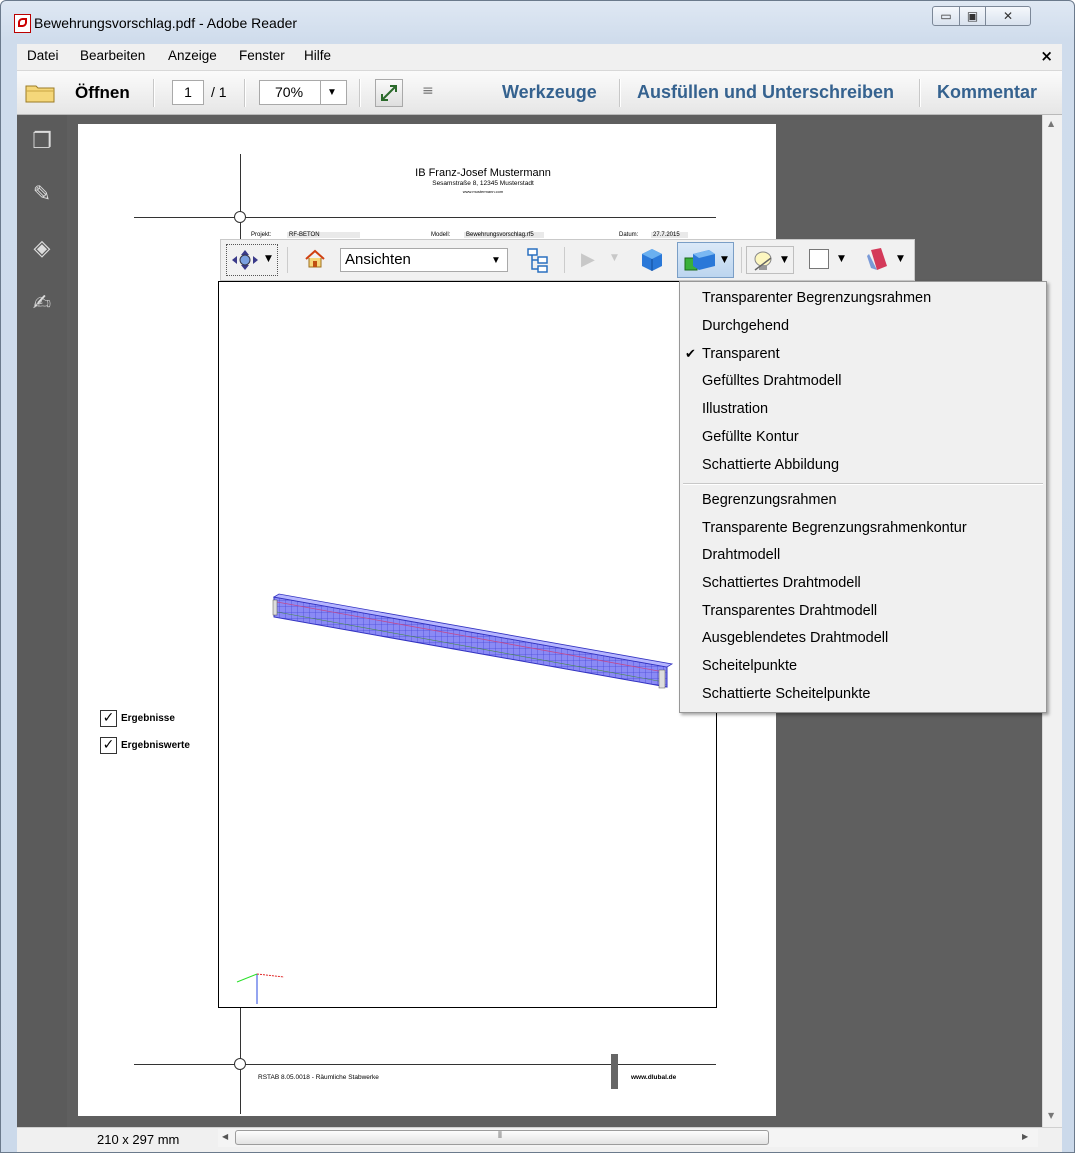 The width and height of the screenshot is (1075, 1153). I want to click on open-button, so click(44, 93).